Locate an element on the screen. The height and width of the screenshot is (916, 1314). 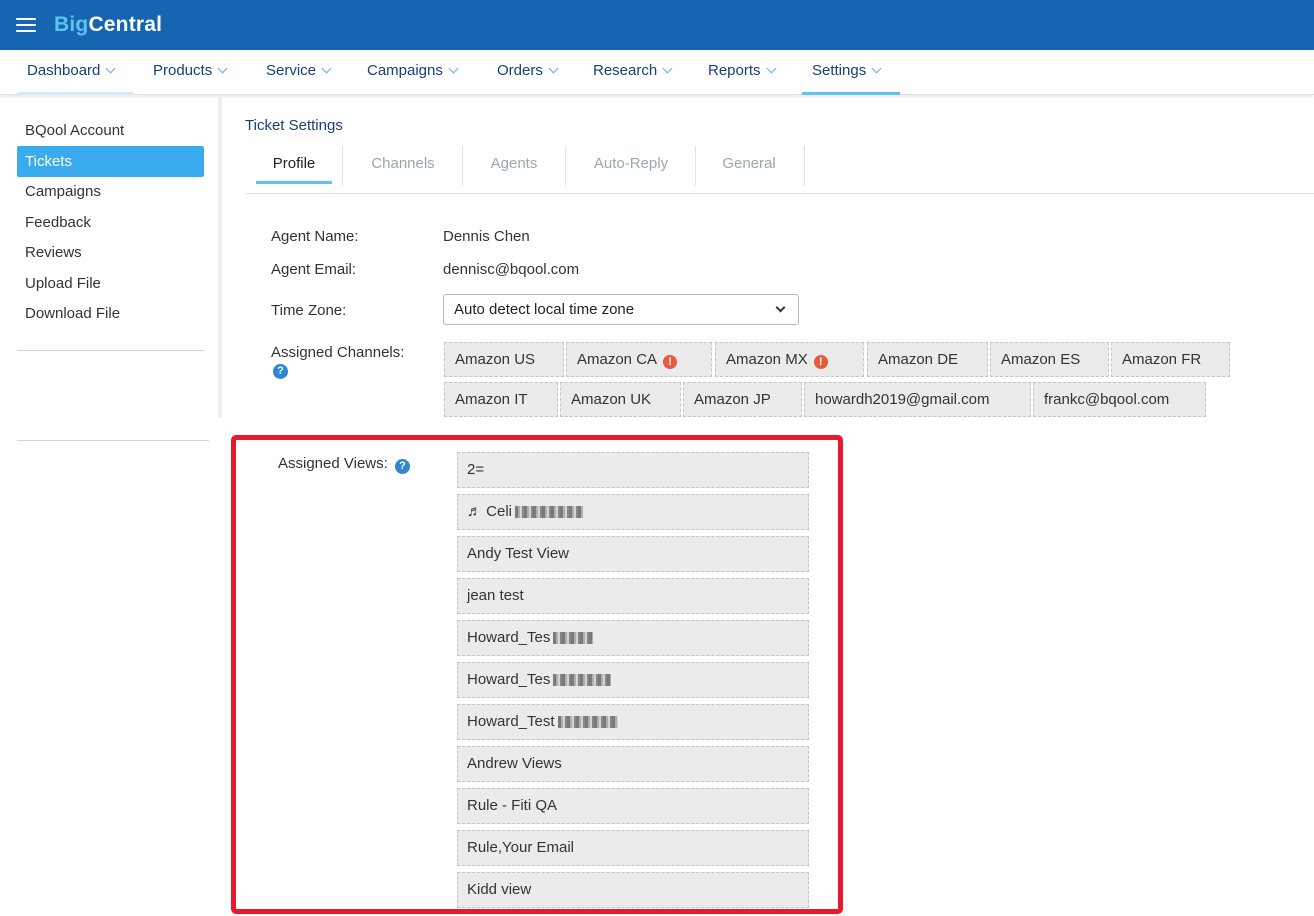
channel-chip: Amazon FR is located at coordinates (1170, 359).